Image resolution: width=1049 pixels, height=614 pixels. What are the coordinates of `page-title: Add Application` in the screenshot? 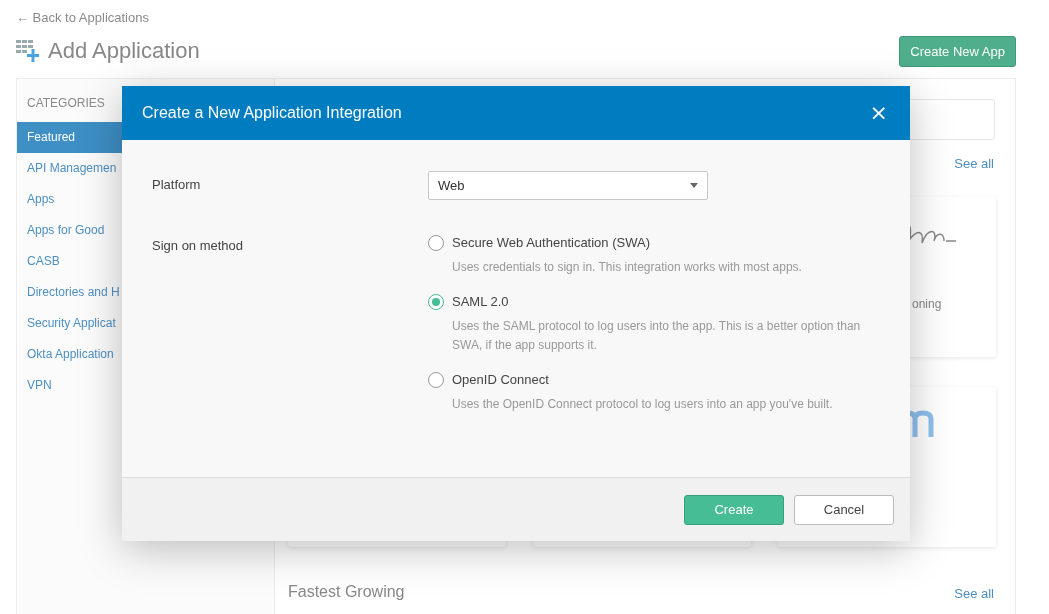 It's located at (124, 51).